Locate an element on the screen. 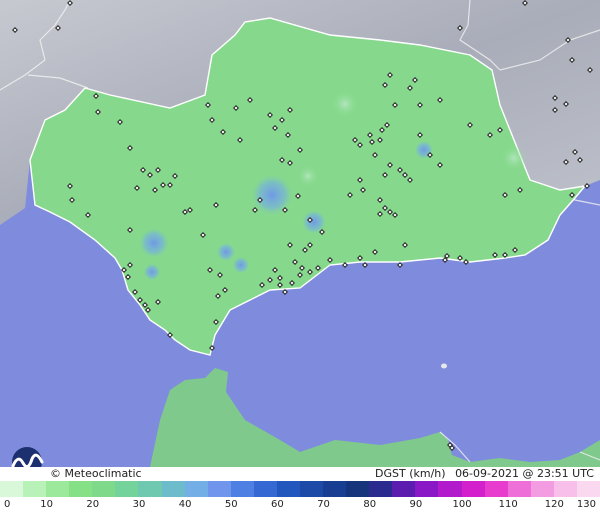  gust-area-south is located at coordinates (226, 252).